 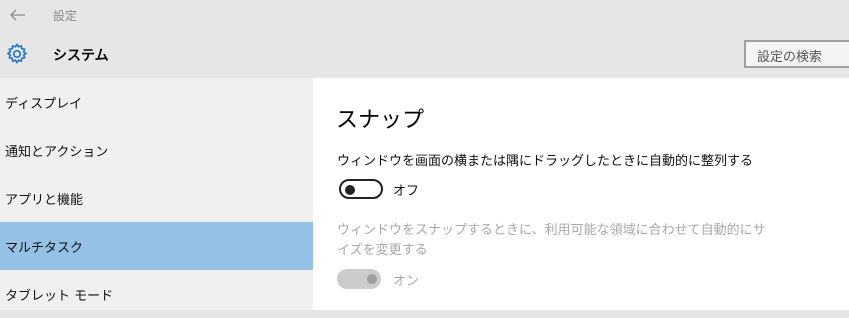 What do you see at coordinates (65, 16) in the screenshot?
I see `window-title: 設定` at bounding box center [65, 16].